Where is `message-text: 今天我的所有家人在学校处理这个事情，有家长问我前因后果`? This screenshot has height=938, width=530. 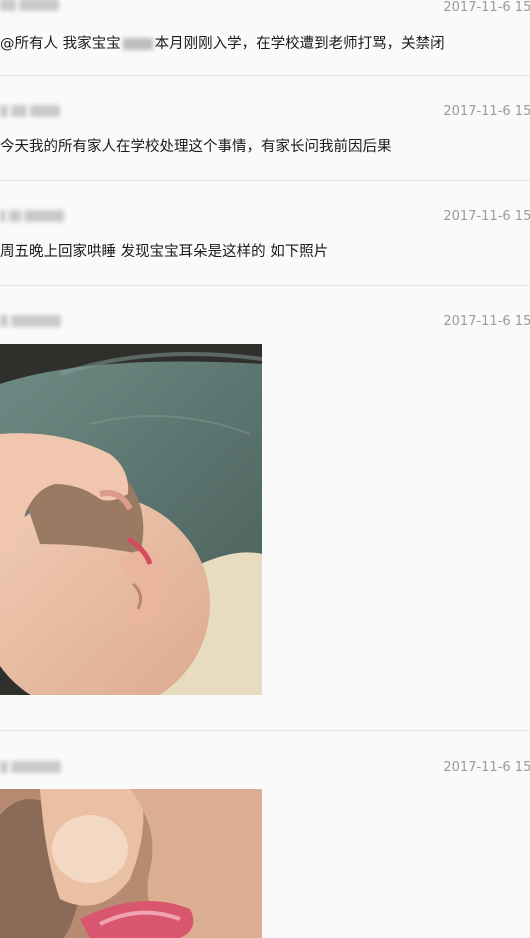 message-text: 今天我的所有家人在学校处理这个事情，有家长问我前因后果 is located at coordinates (196, 147).